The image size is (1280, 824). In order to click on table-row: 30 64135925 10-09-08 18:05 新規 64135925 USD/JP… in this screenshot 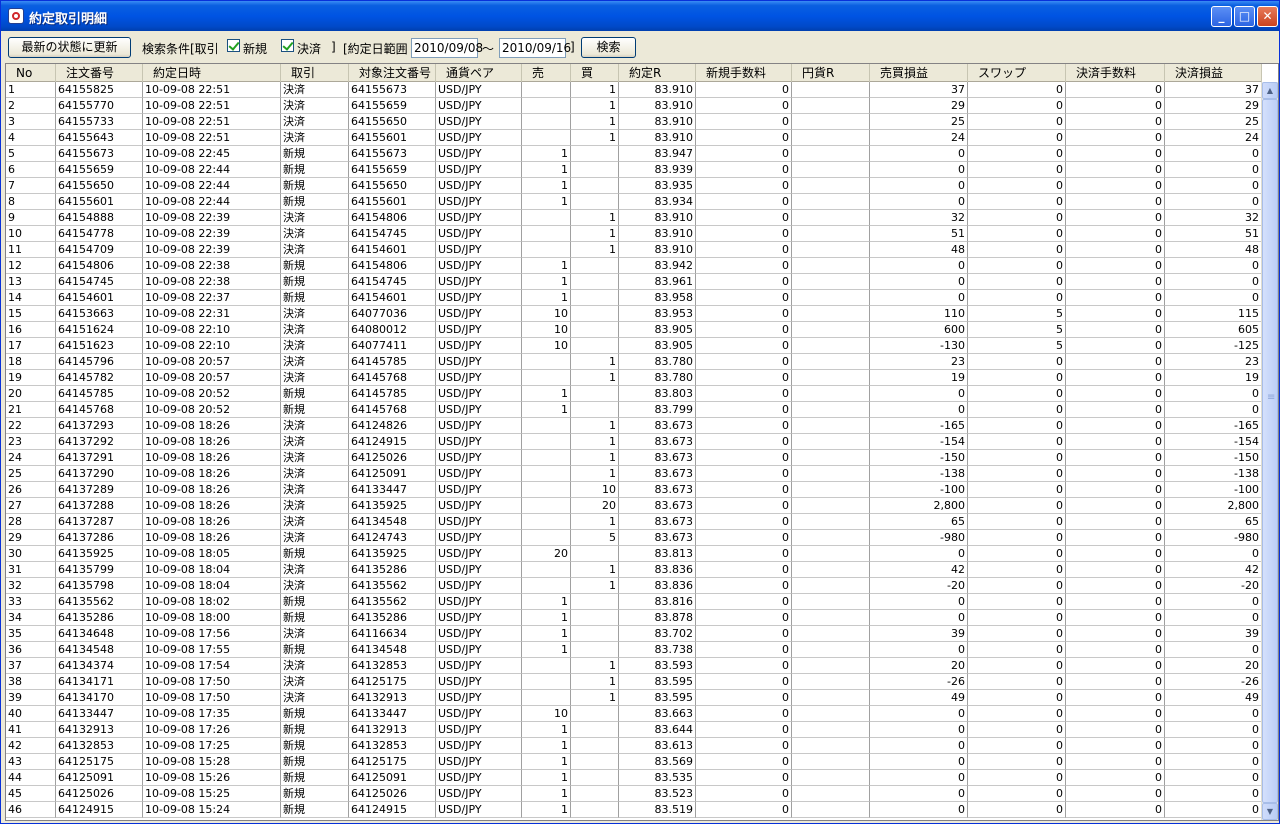, I will do `click(634, 554)`.